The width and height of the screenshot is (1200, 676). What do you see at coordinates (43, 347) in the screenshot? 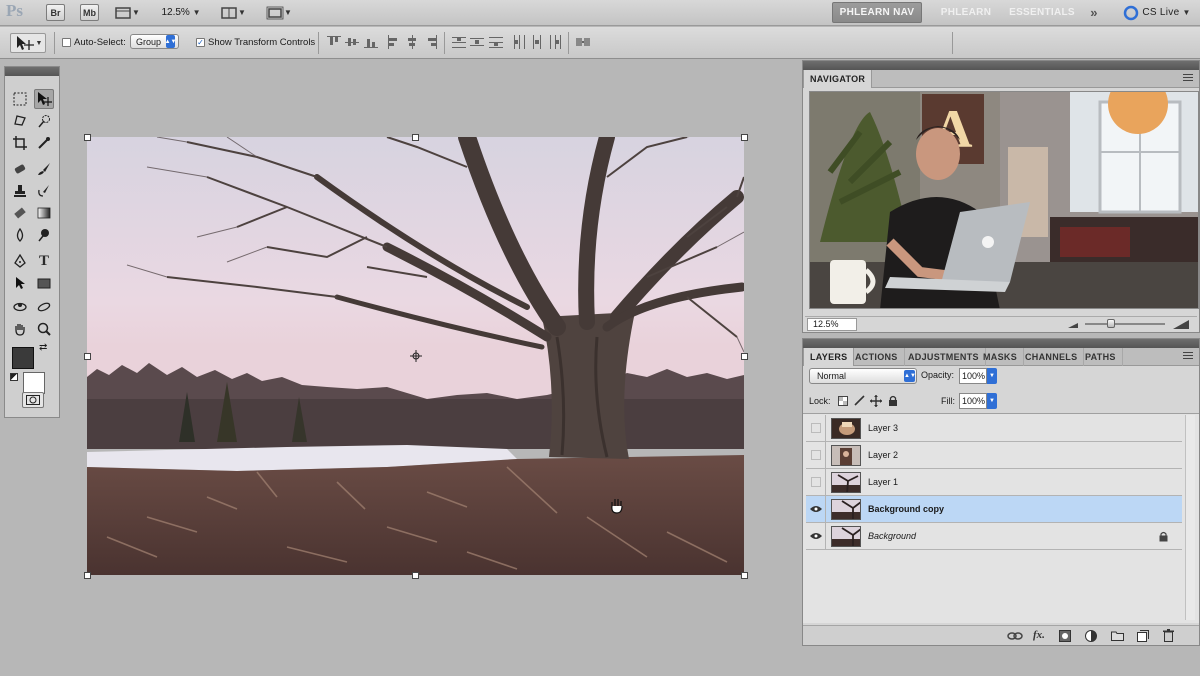
I see `swap-colors-icon: ⇄` at bounding box center [43, 347].